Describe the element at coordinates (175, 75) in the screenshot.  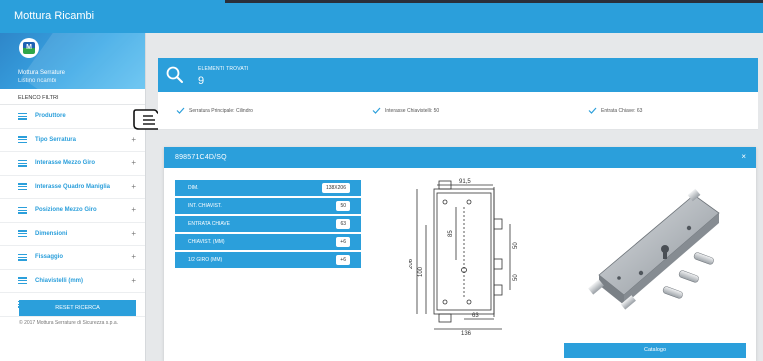
I see `search-icon` at that location.